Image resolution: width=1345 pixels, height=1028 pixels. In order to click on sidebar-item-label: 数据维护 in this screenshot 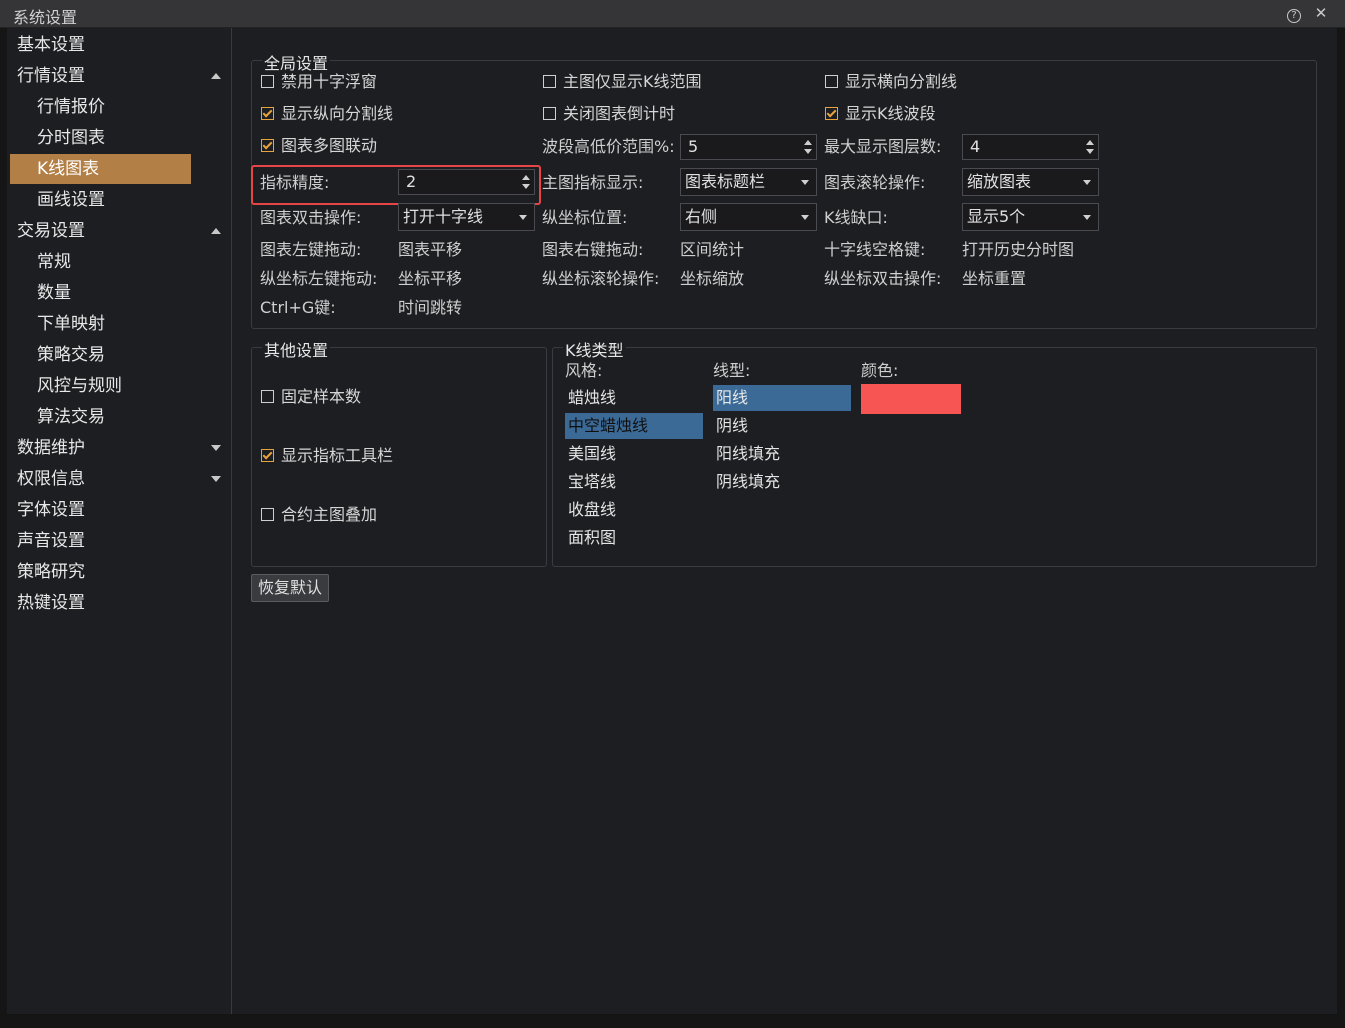, I will do `click(51, 448)`.